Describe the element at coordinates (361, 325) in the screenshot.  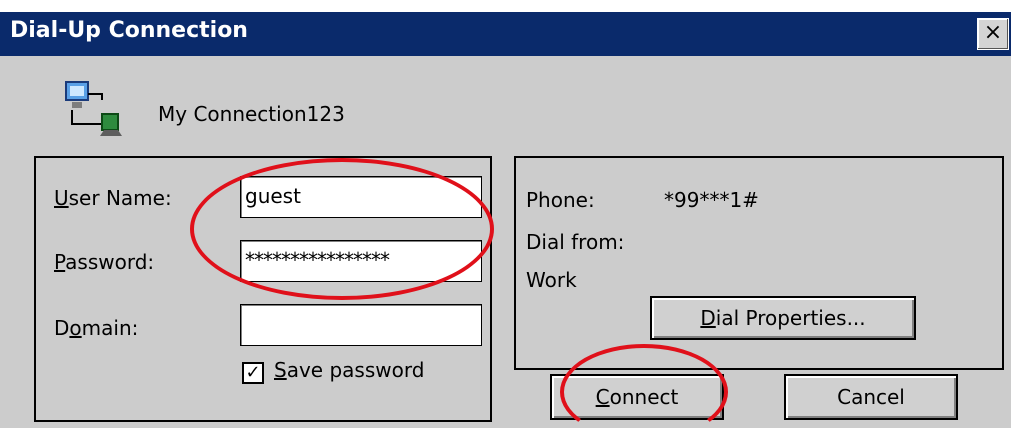
I see `domain-field` at that location.